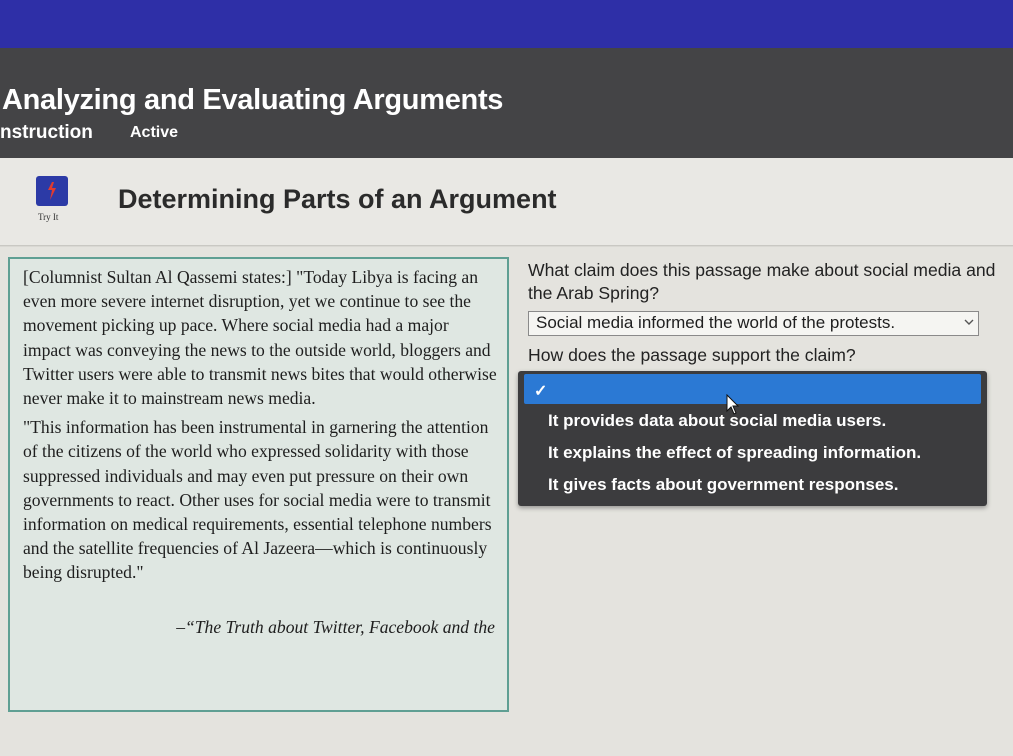 The height and width of the screenshot is (756, 1013). Describe the element at coordinates (541, 391) in the screenshot. I see `check-icon: ✓` at that location.